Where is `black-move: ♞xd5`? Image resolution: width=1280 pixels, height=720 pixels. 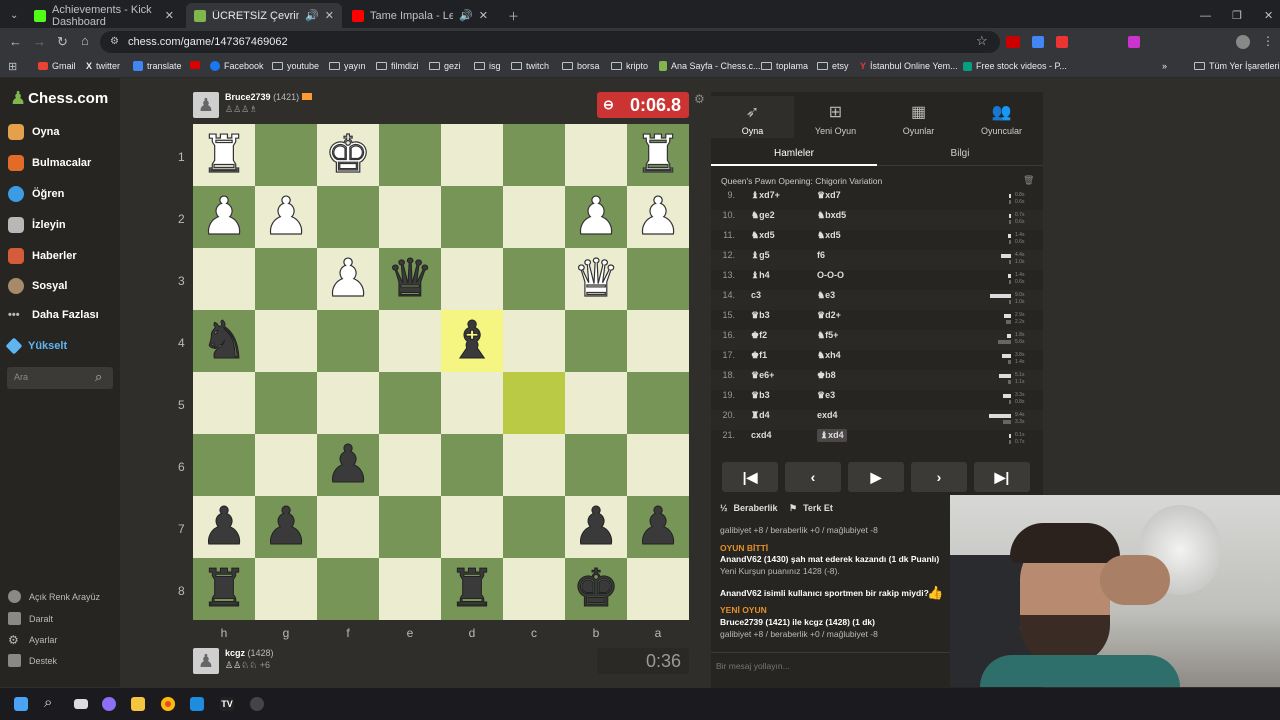
black-move: ♞xd5 is located at coordinates (829, 235).